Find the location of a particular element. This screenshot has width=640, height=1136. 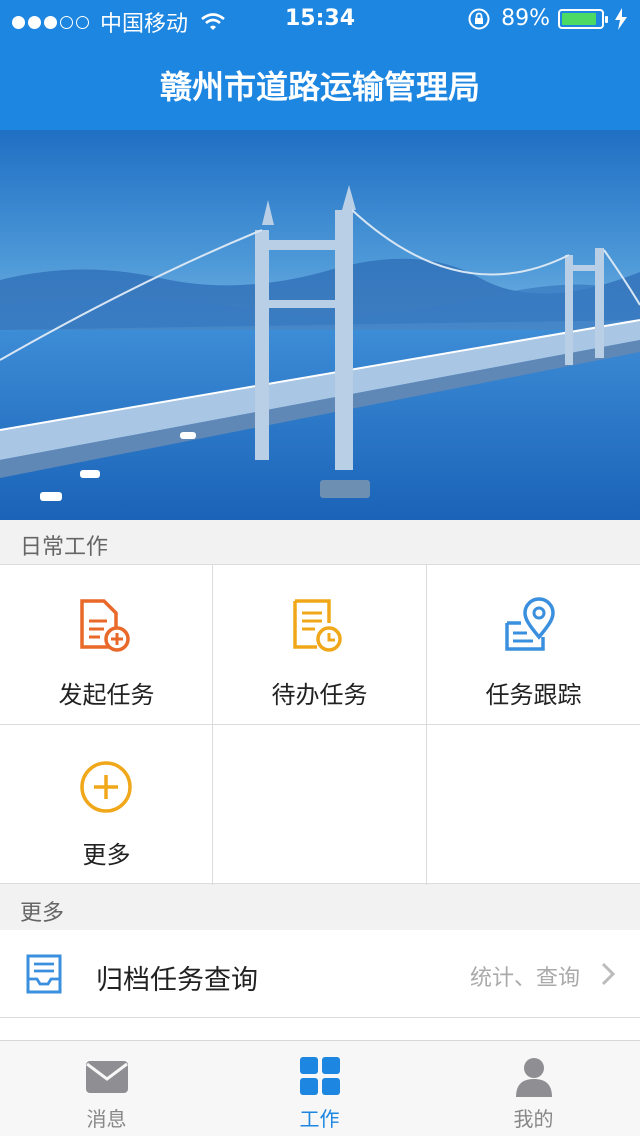

list-spacer is located at coordinates (320, 1029).